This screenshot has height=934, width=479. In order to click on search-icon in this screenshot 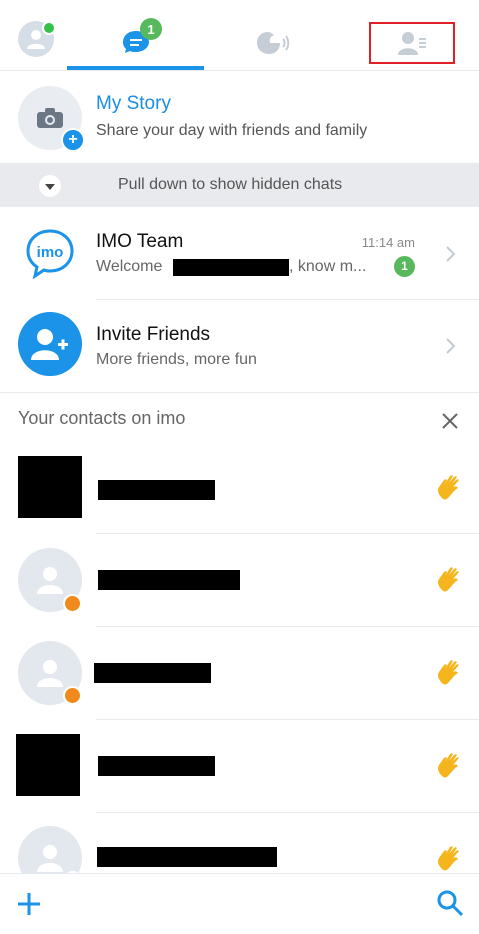, I will do `click(450, 903)`.